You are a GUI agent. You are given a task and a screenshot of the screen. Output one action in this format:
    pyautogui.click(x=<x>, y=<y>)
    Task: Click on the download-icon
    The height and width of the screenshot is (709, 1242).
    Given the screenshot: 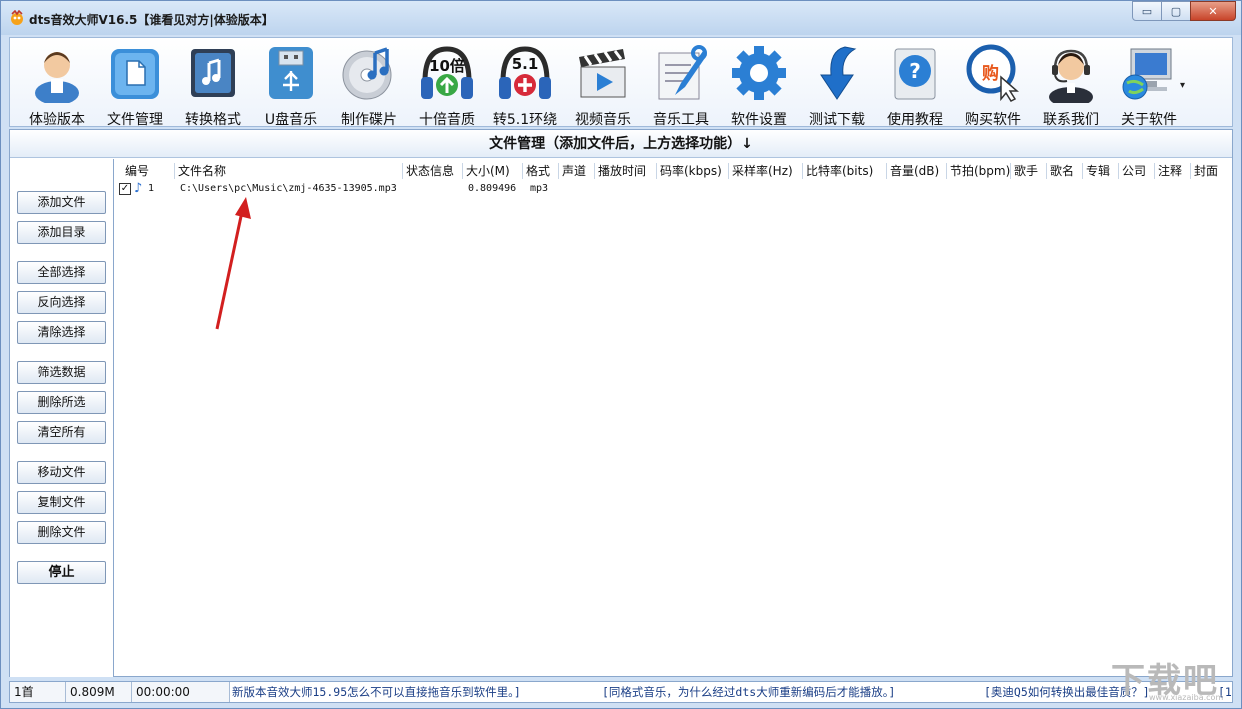 What is the action you would take?
    pyautogui.click(x=838, y=73)
    